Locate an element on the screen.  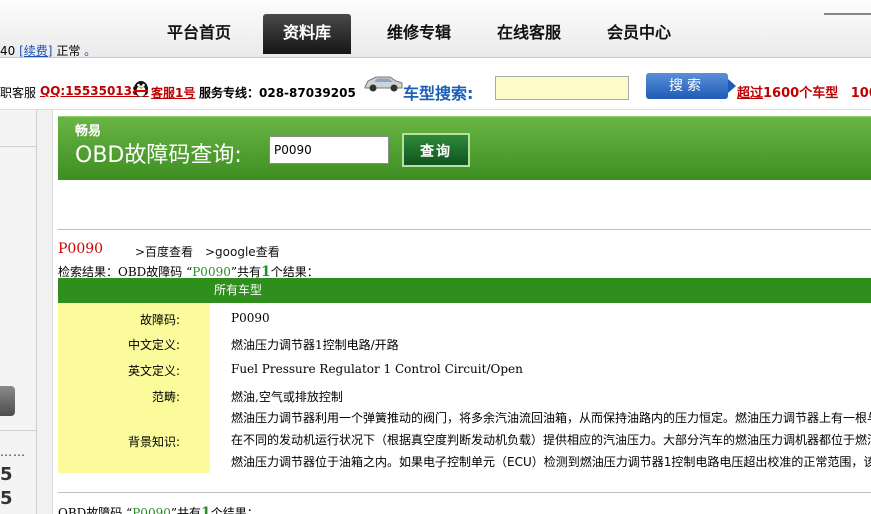
promo-text: 超过1600个车型 100 is located at coordinates (804, 91).